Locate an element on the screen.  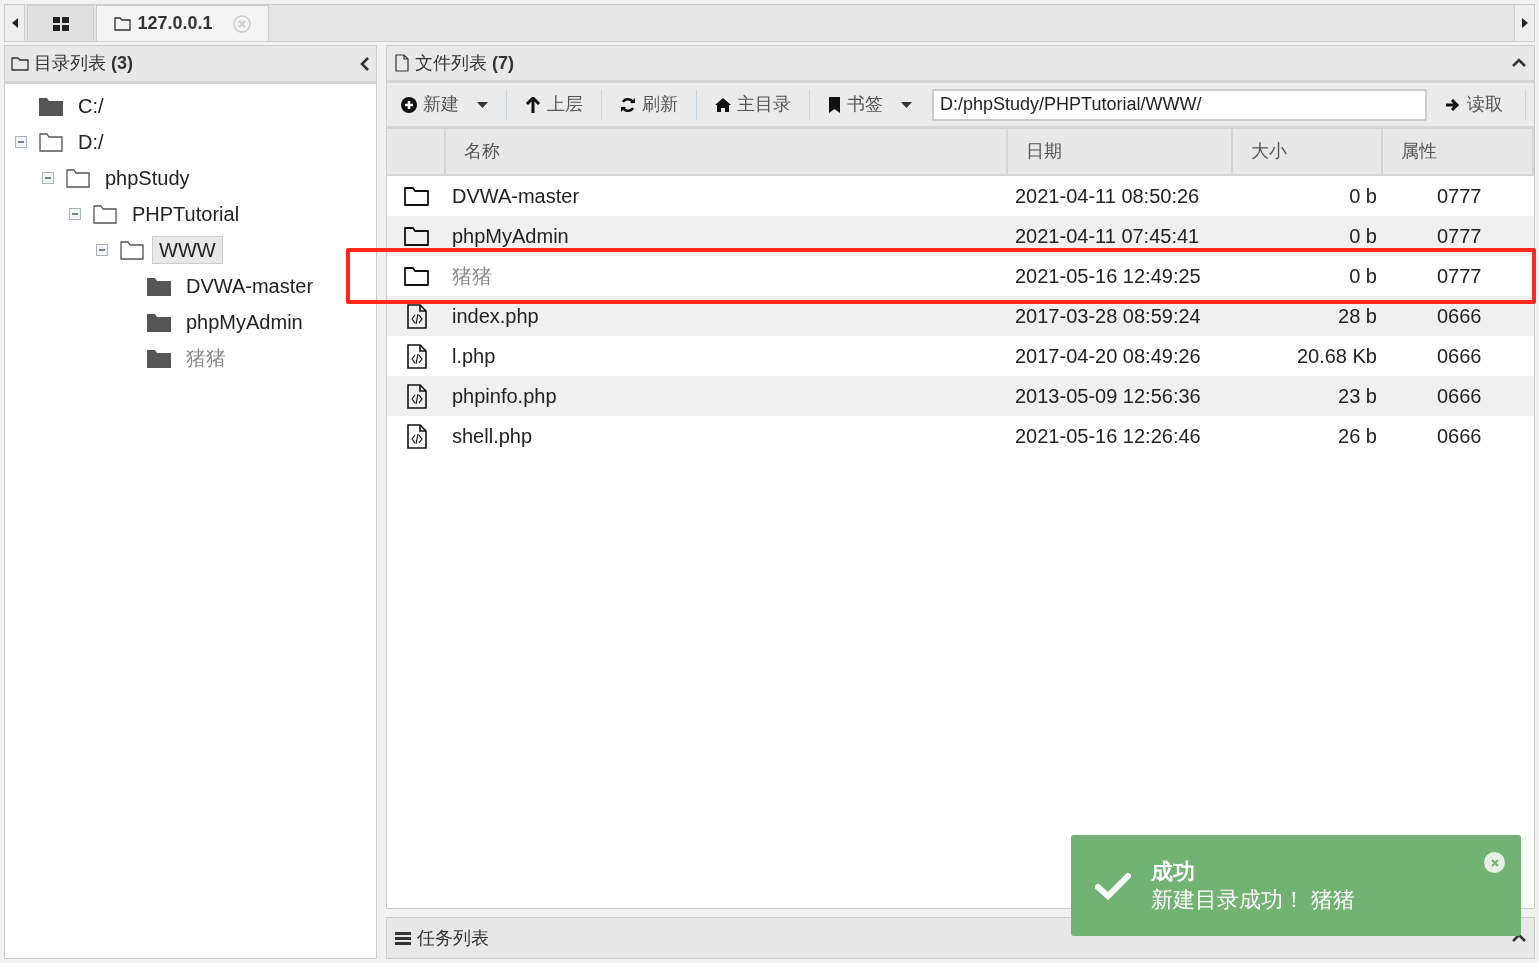
arrow-right-icon is located at coordinates (1453, 104).